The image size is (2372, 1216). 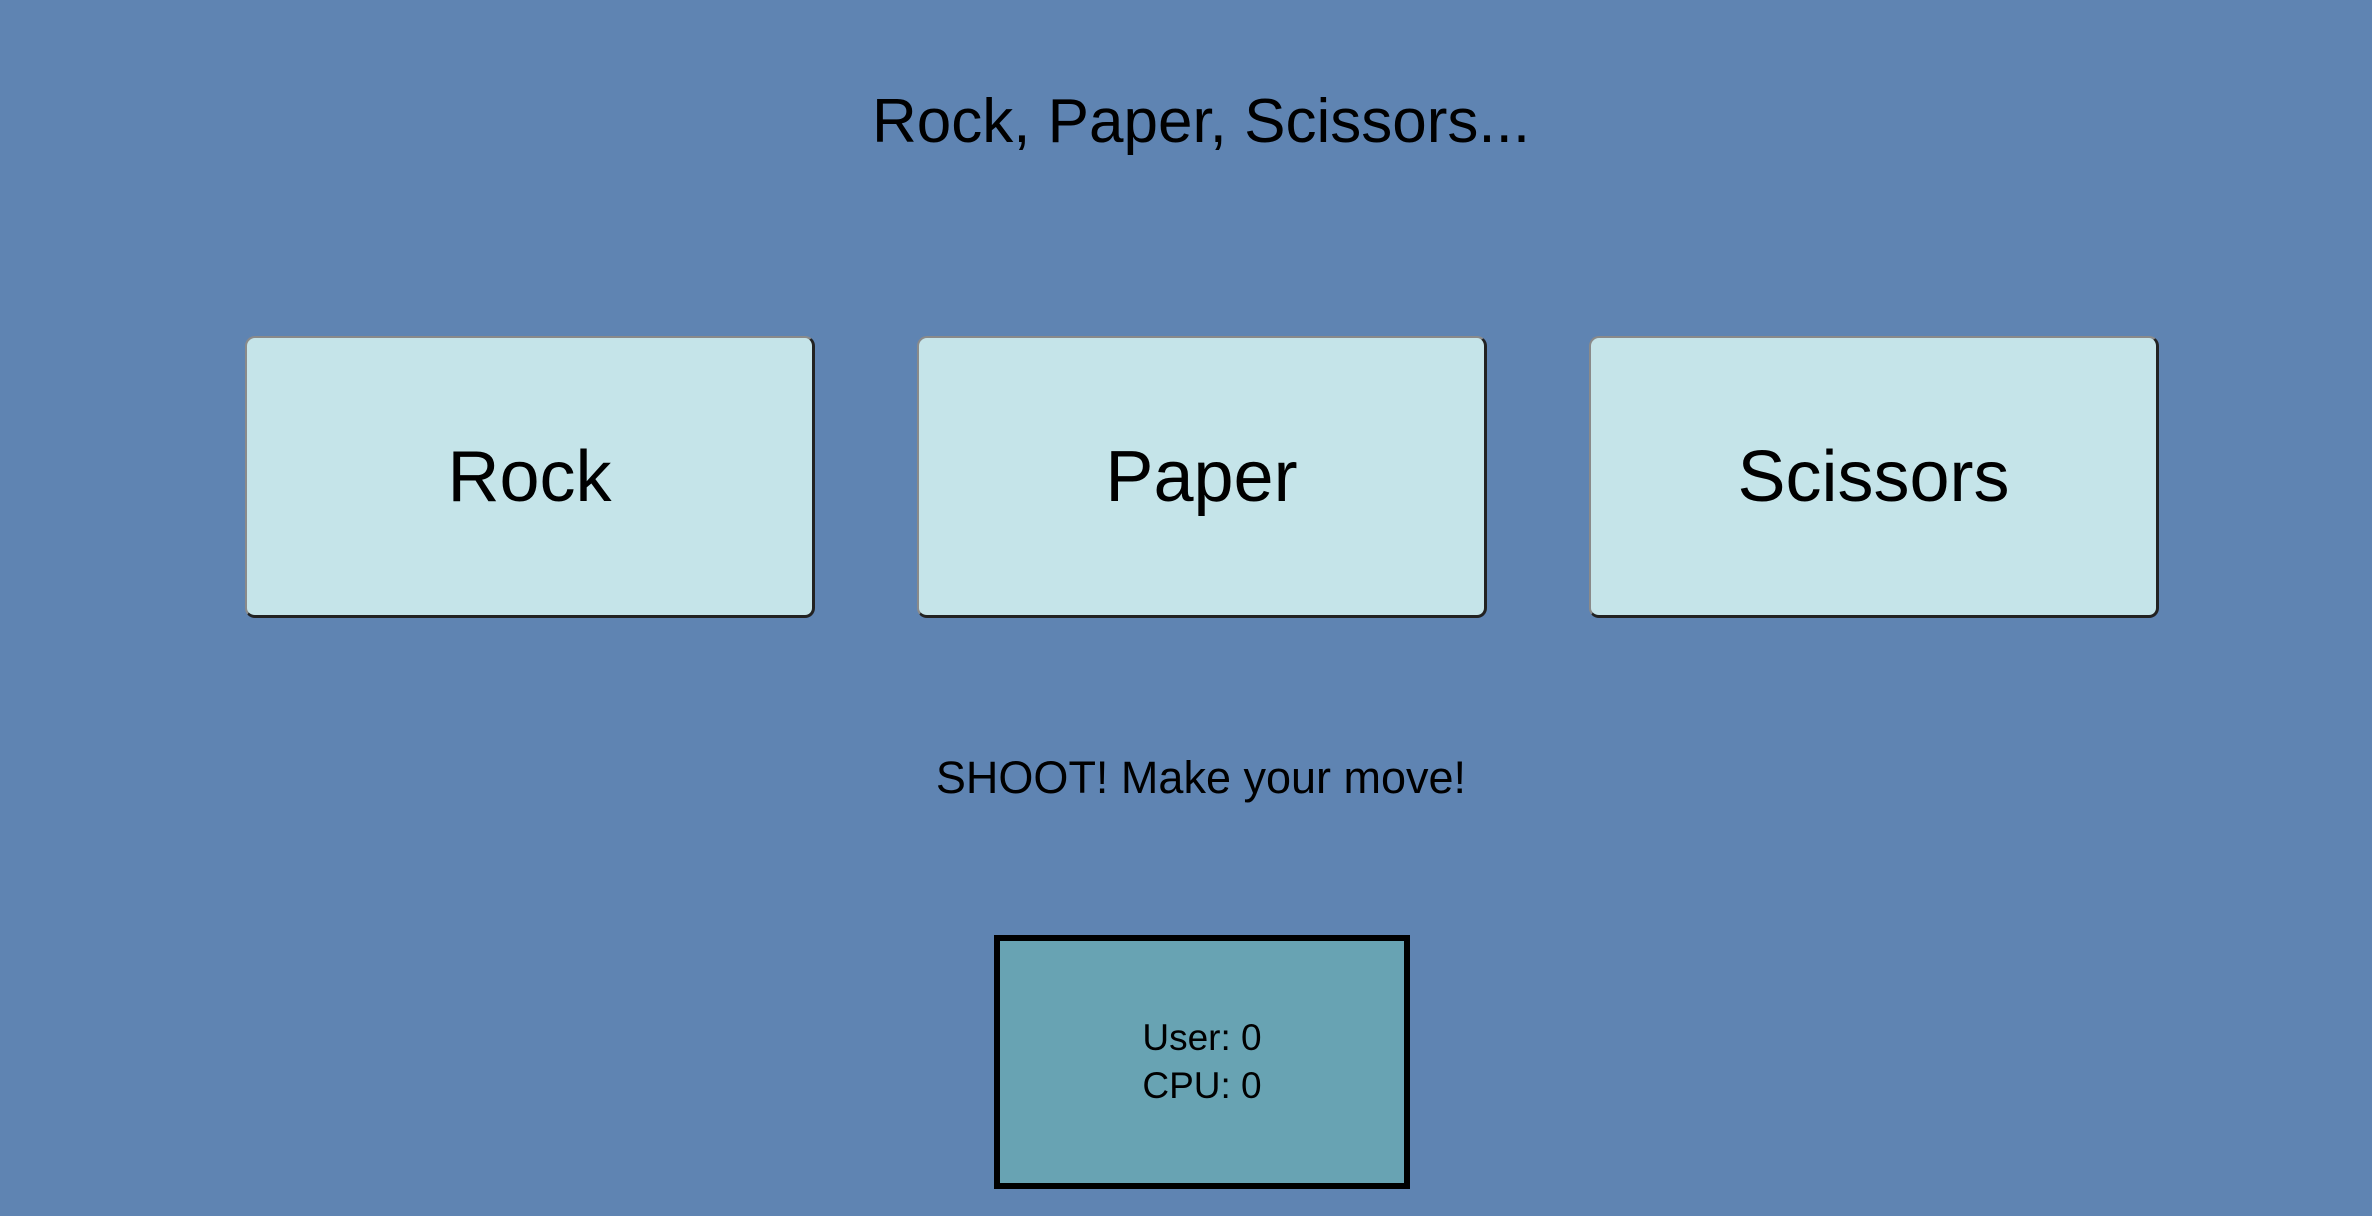 I want to click on user-score: User: 0, so click(x=1202, y=1037).